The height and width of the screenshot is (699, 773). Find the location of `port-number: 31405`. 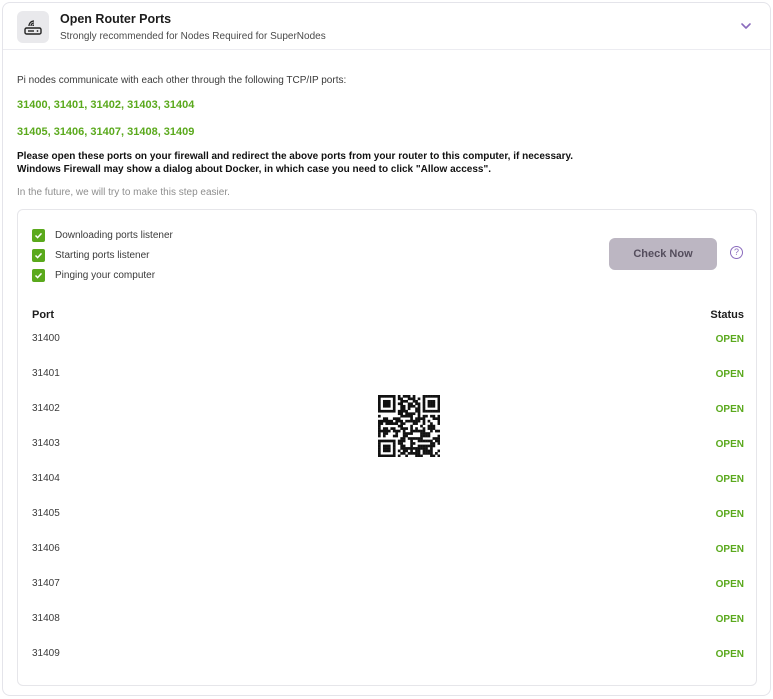

port-number: 31405 is located at coordinates (46, 513).